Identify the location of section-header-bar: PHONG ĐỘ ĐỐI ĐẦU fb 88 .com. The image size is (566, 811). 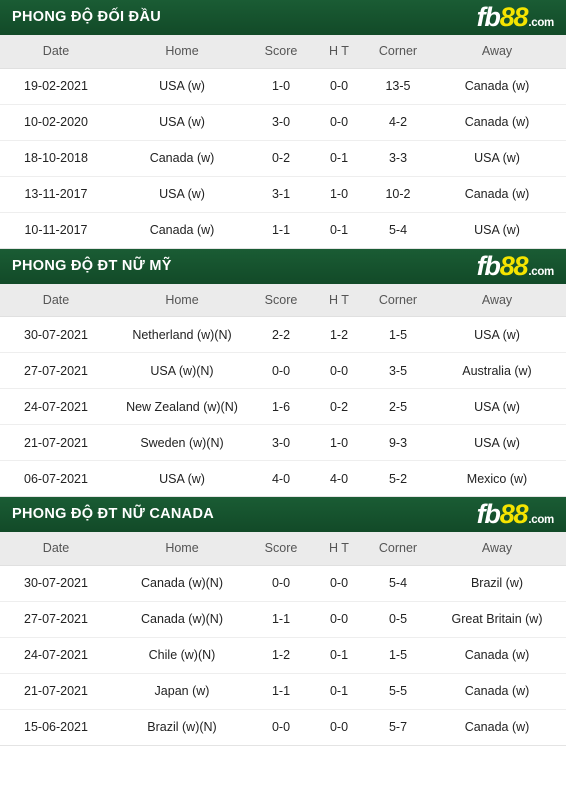
(283, 17).